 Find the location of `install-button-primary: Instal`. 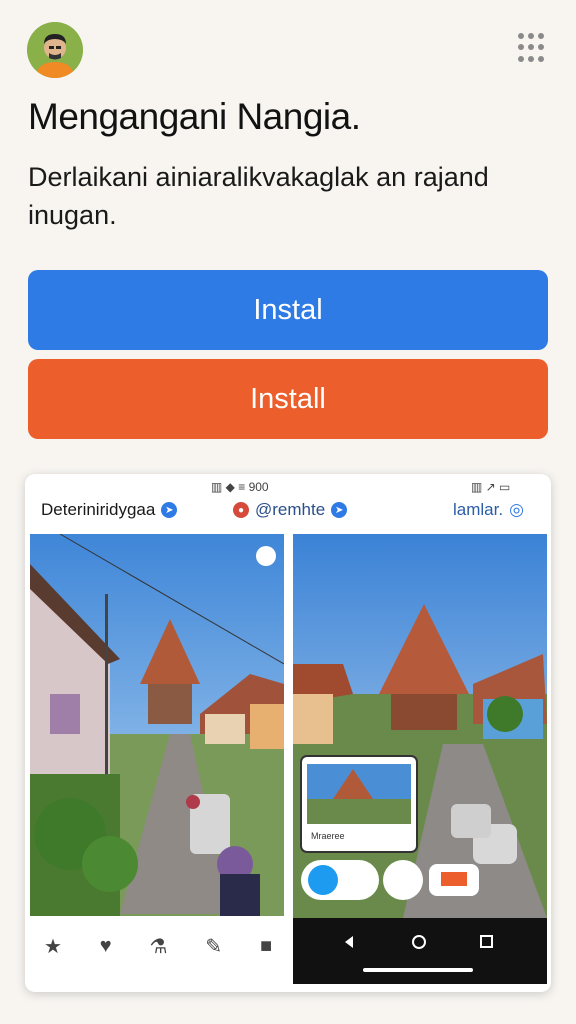

install-button-primary: Instal is located at coordinates (288, 310).